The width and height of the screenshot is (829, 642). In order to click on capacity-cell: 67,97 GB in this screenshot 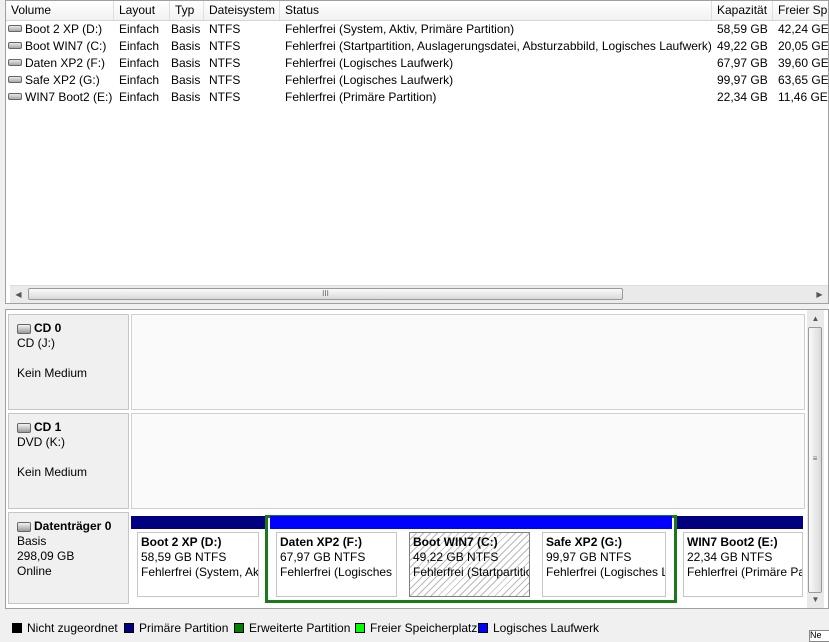, I will do `click(742, 63)`.